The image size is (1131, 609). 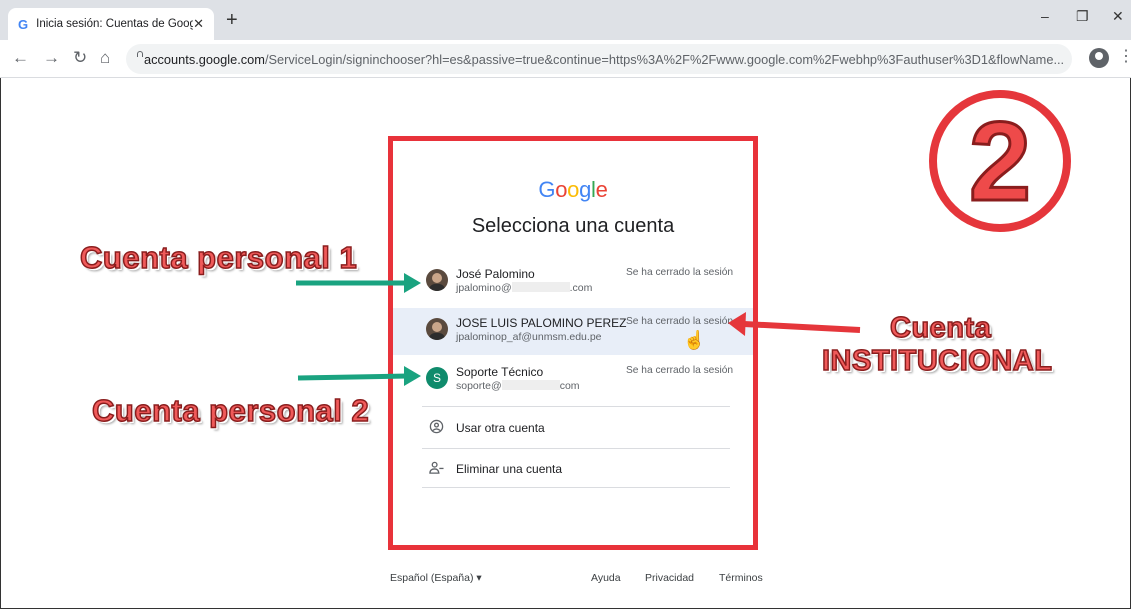 I want to click on step-number: 2, so click(x=999, y=161).